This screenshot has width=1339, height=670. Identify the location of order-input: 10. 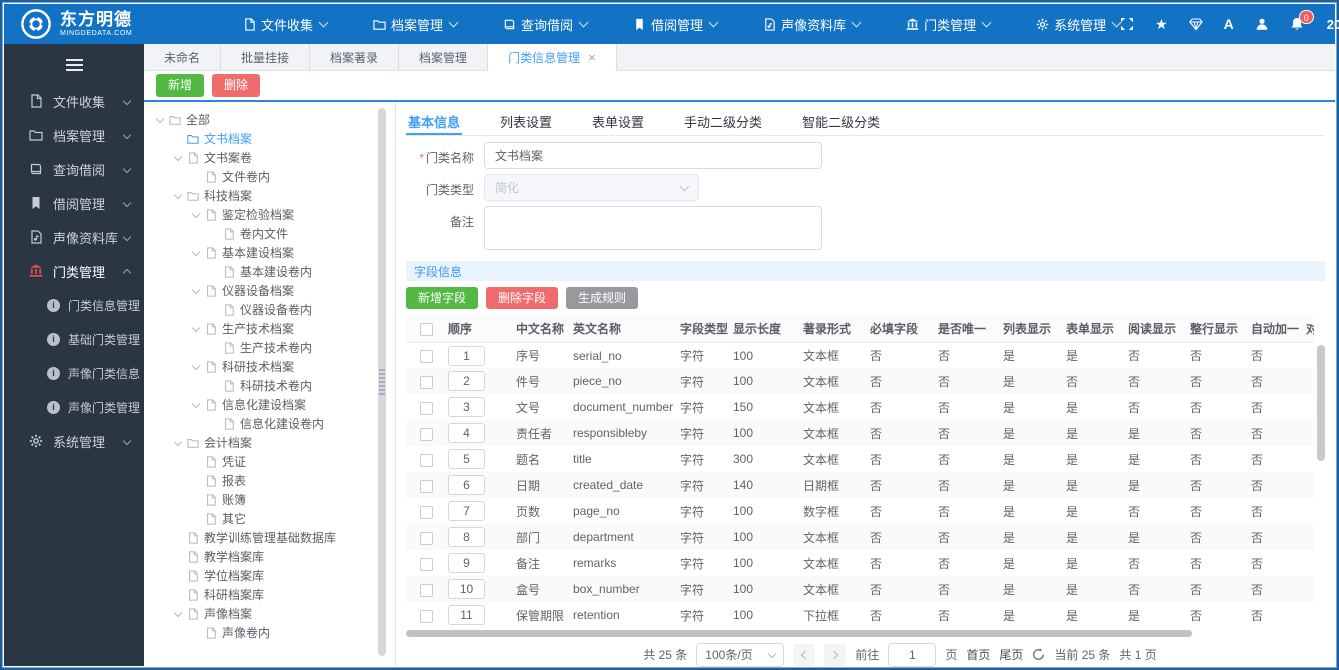
(466, 589).